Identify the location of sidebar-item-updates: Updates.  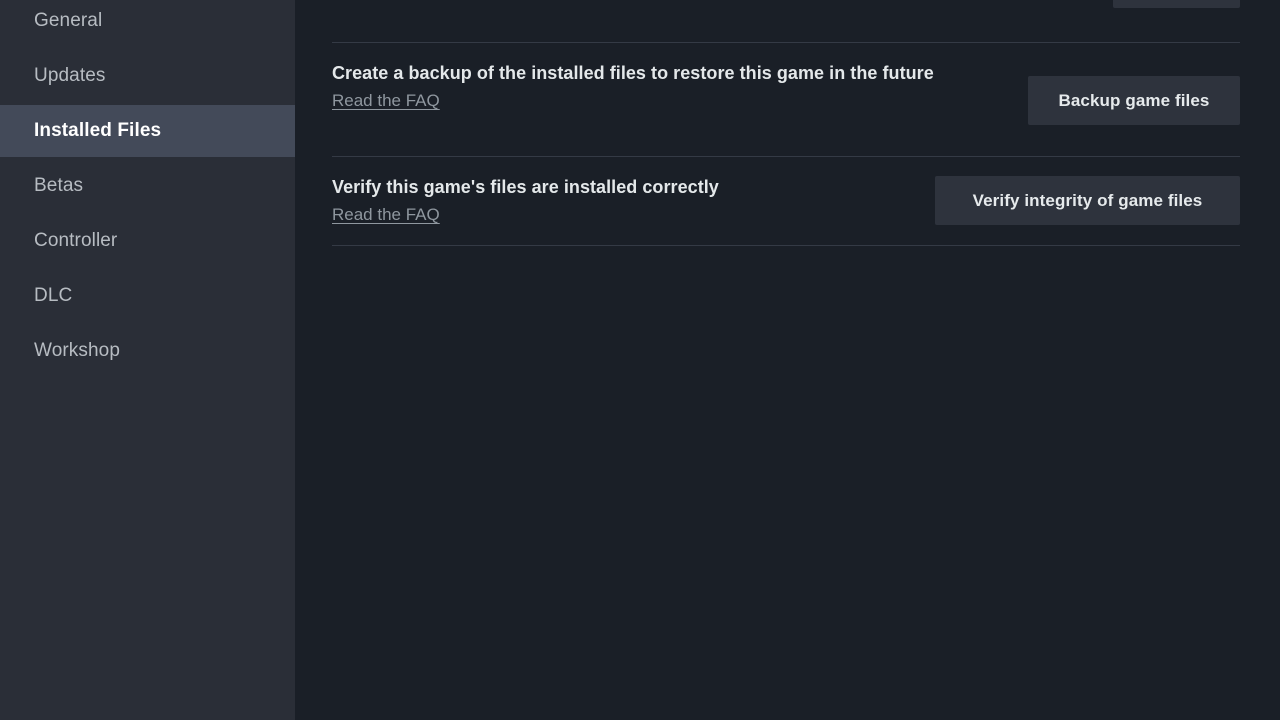
(147, 76).